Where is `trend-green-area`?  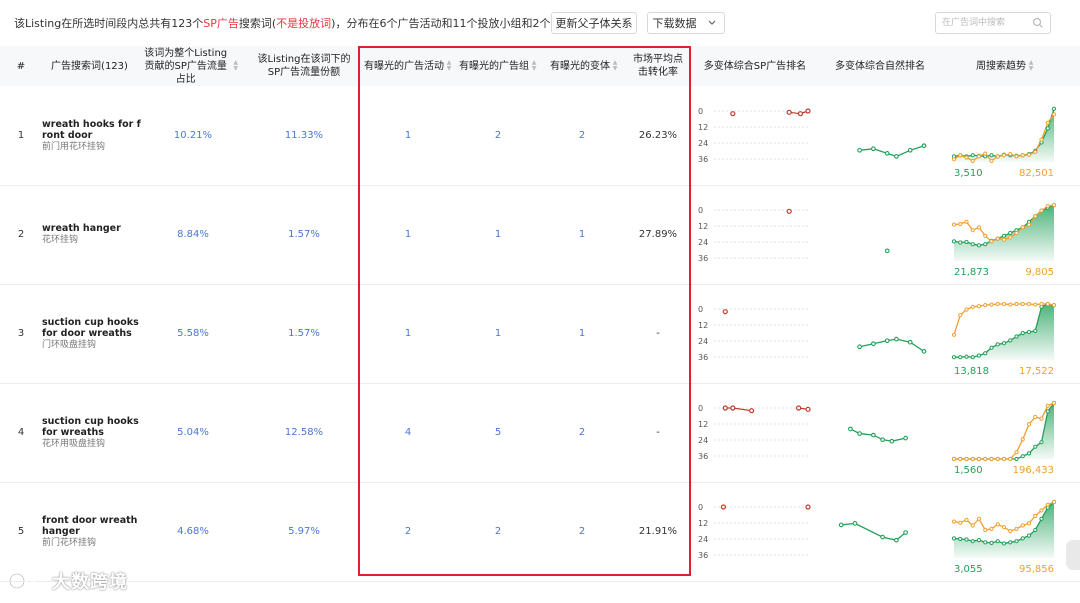
trend-green-area is located at coordinates (1004, 332).